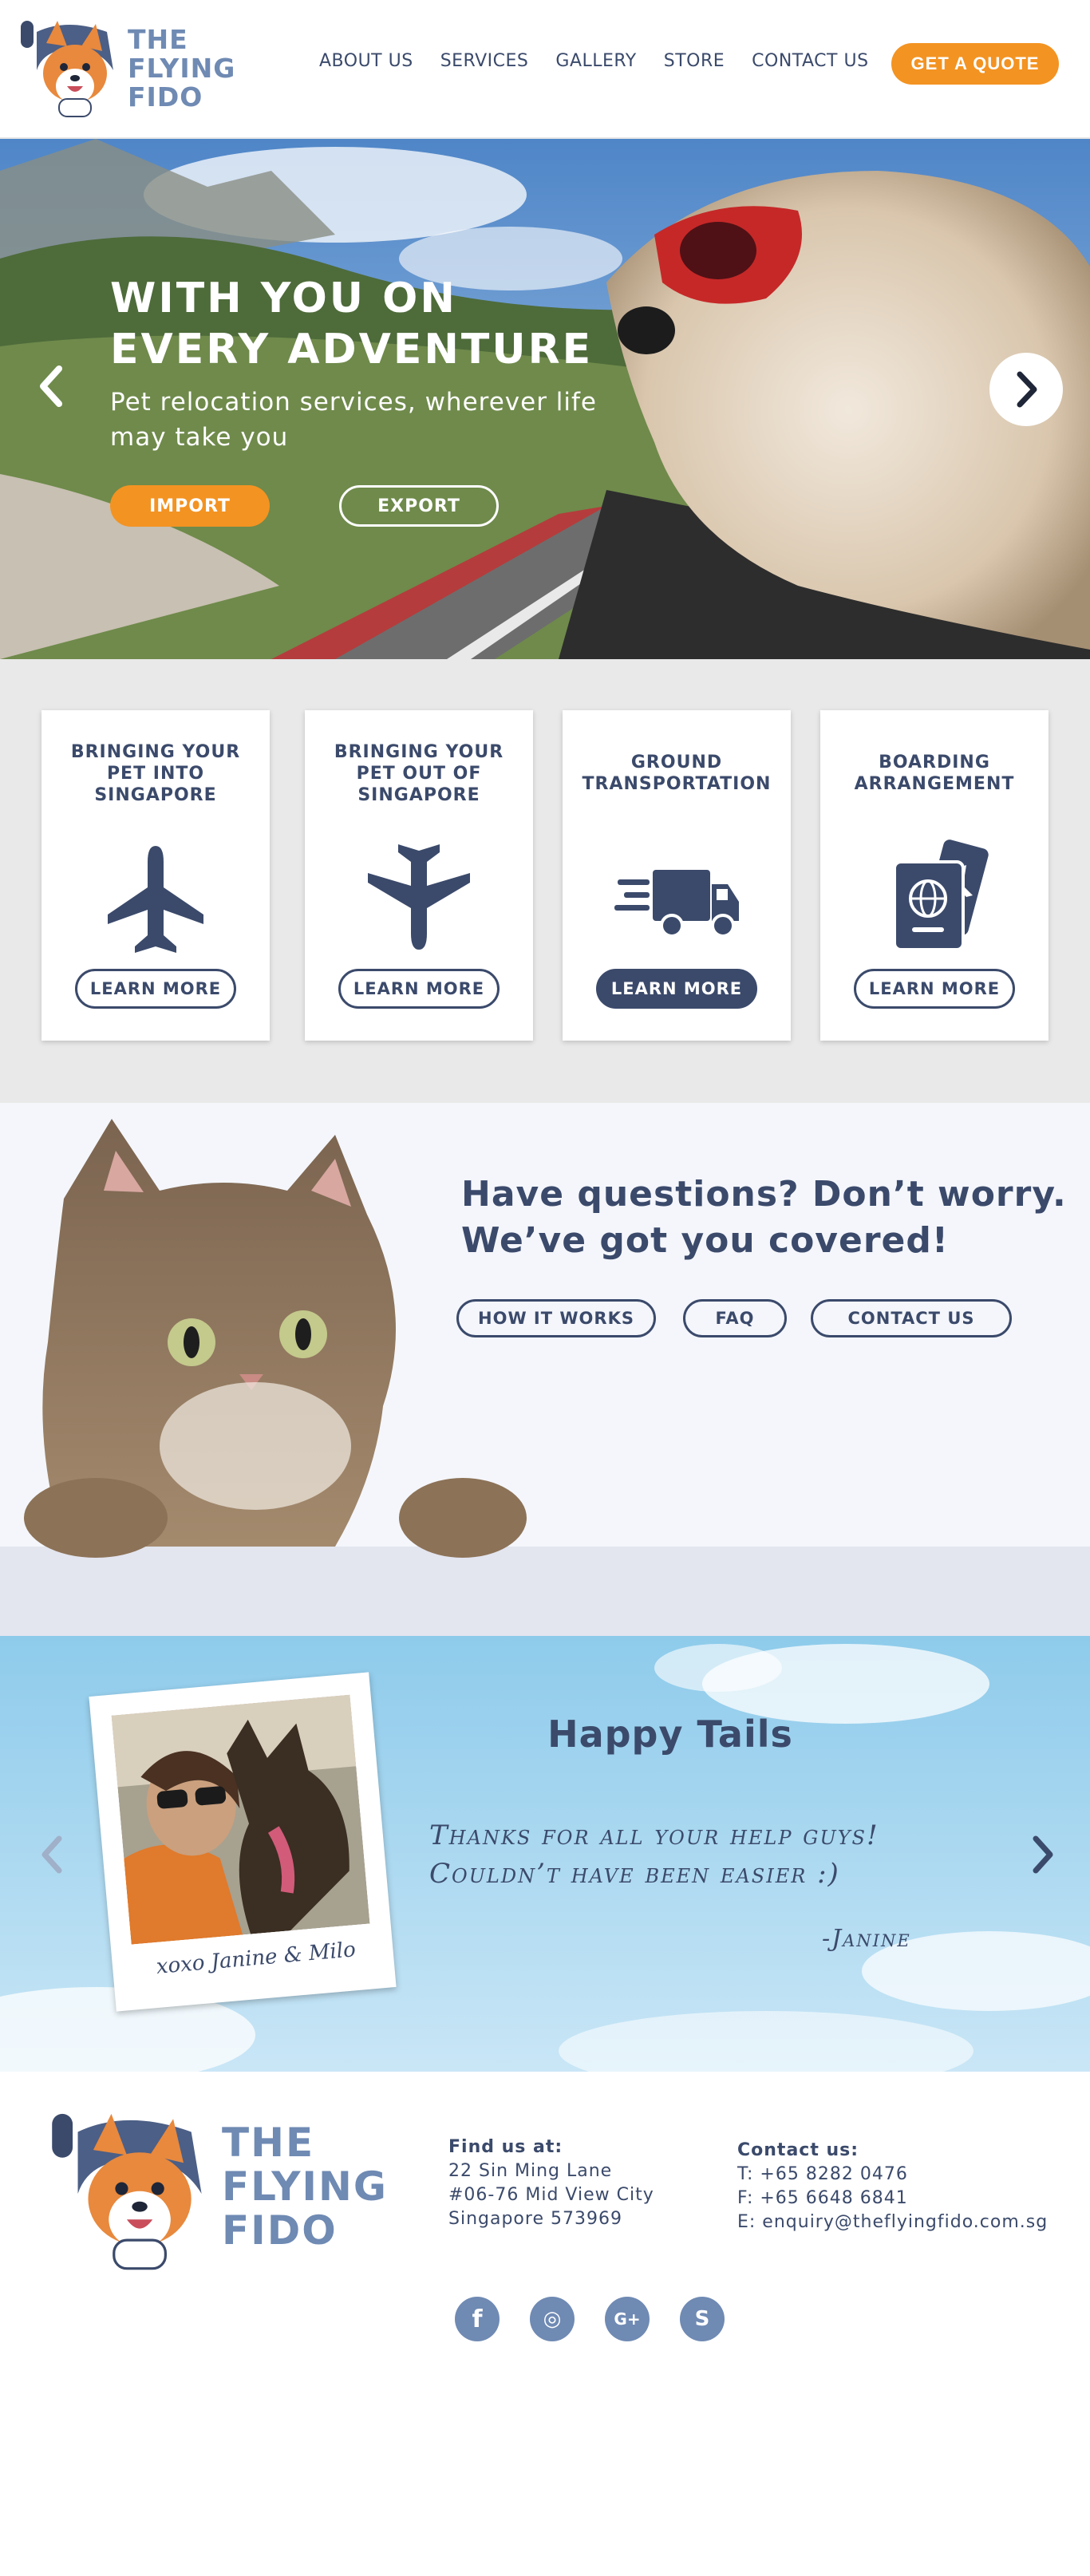 Image resolution: width=1090 pixels, height=2576 pixels. I want to click on testimonial-prev-arrow, so click(53, 1855).